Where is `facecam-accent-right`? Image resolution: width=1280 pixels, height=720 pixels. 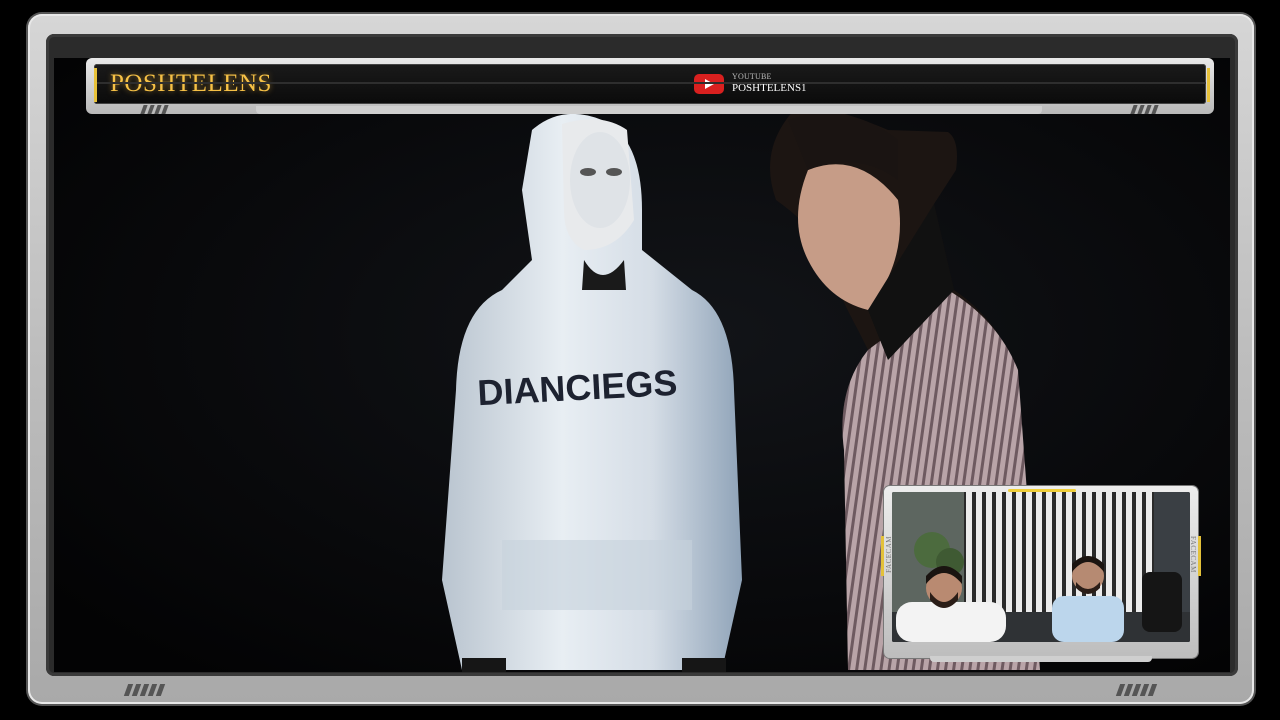 facecam-accent-right is located at coordinates (1199, 556).